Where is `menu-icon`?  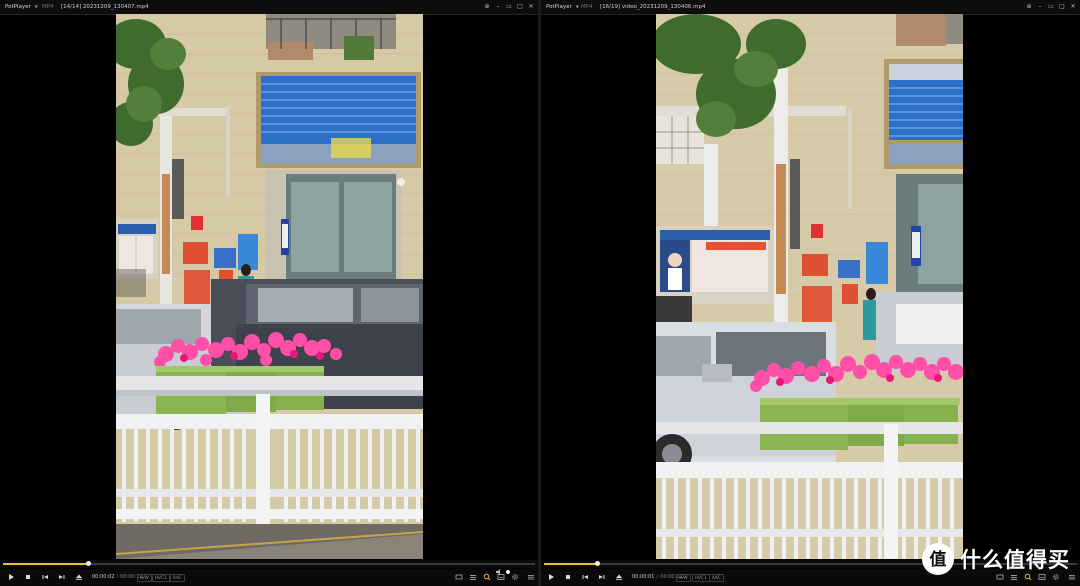
menu-icon is located at coordinates (531, 577).